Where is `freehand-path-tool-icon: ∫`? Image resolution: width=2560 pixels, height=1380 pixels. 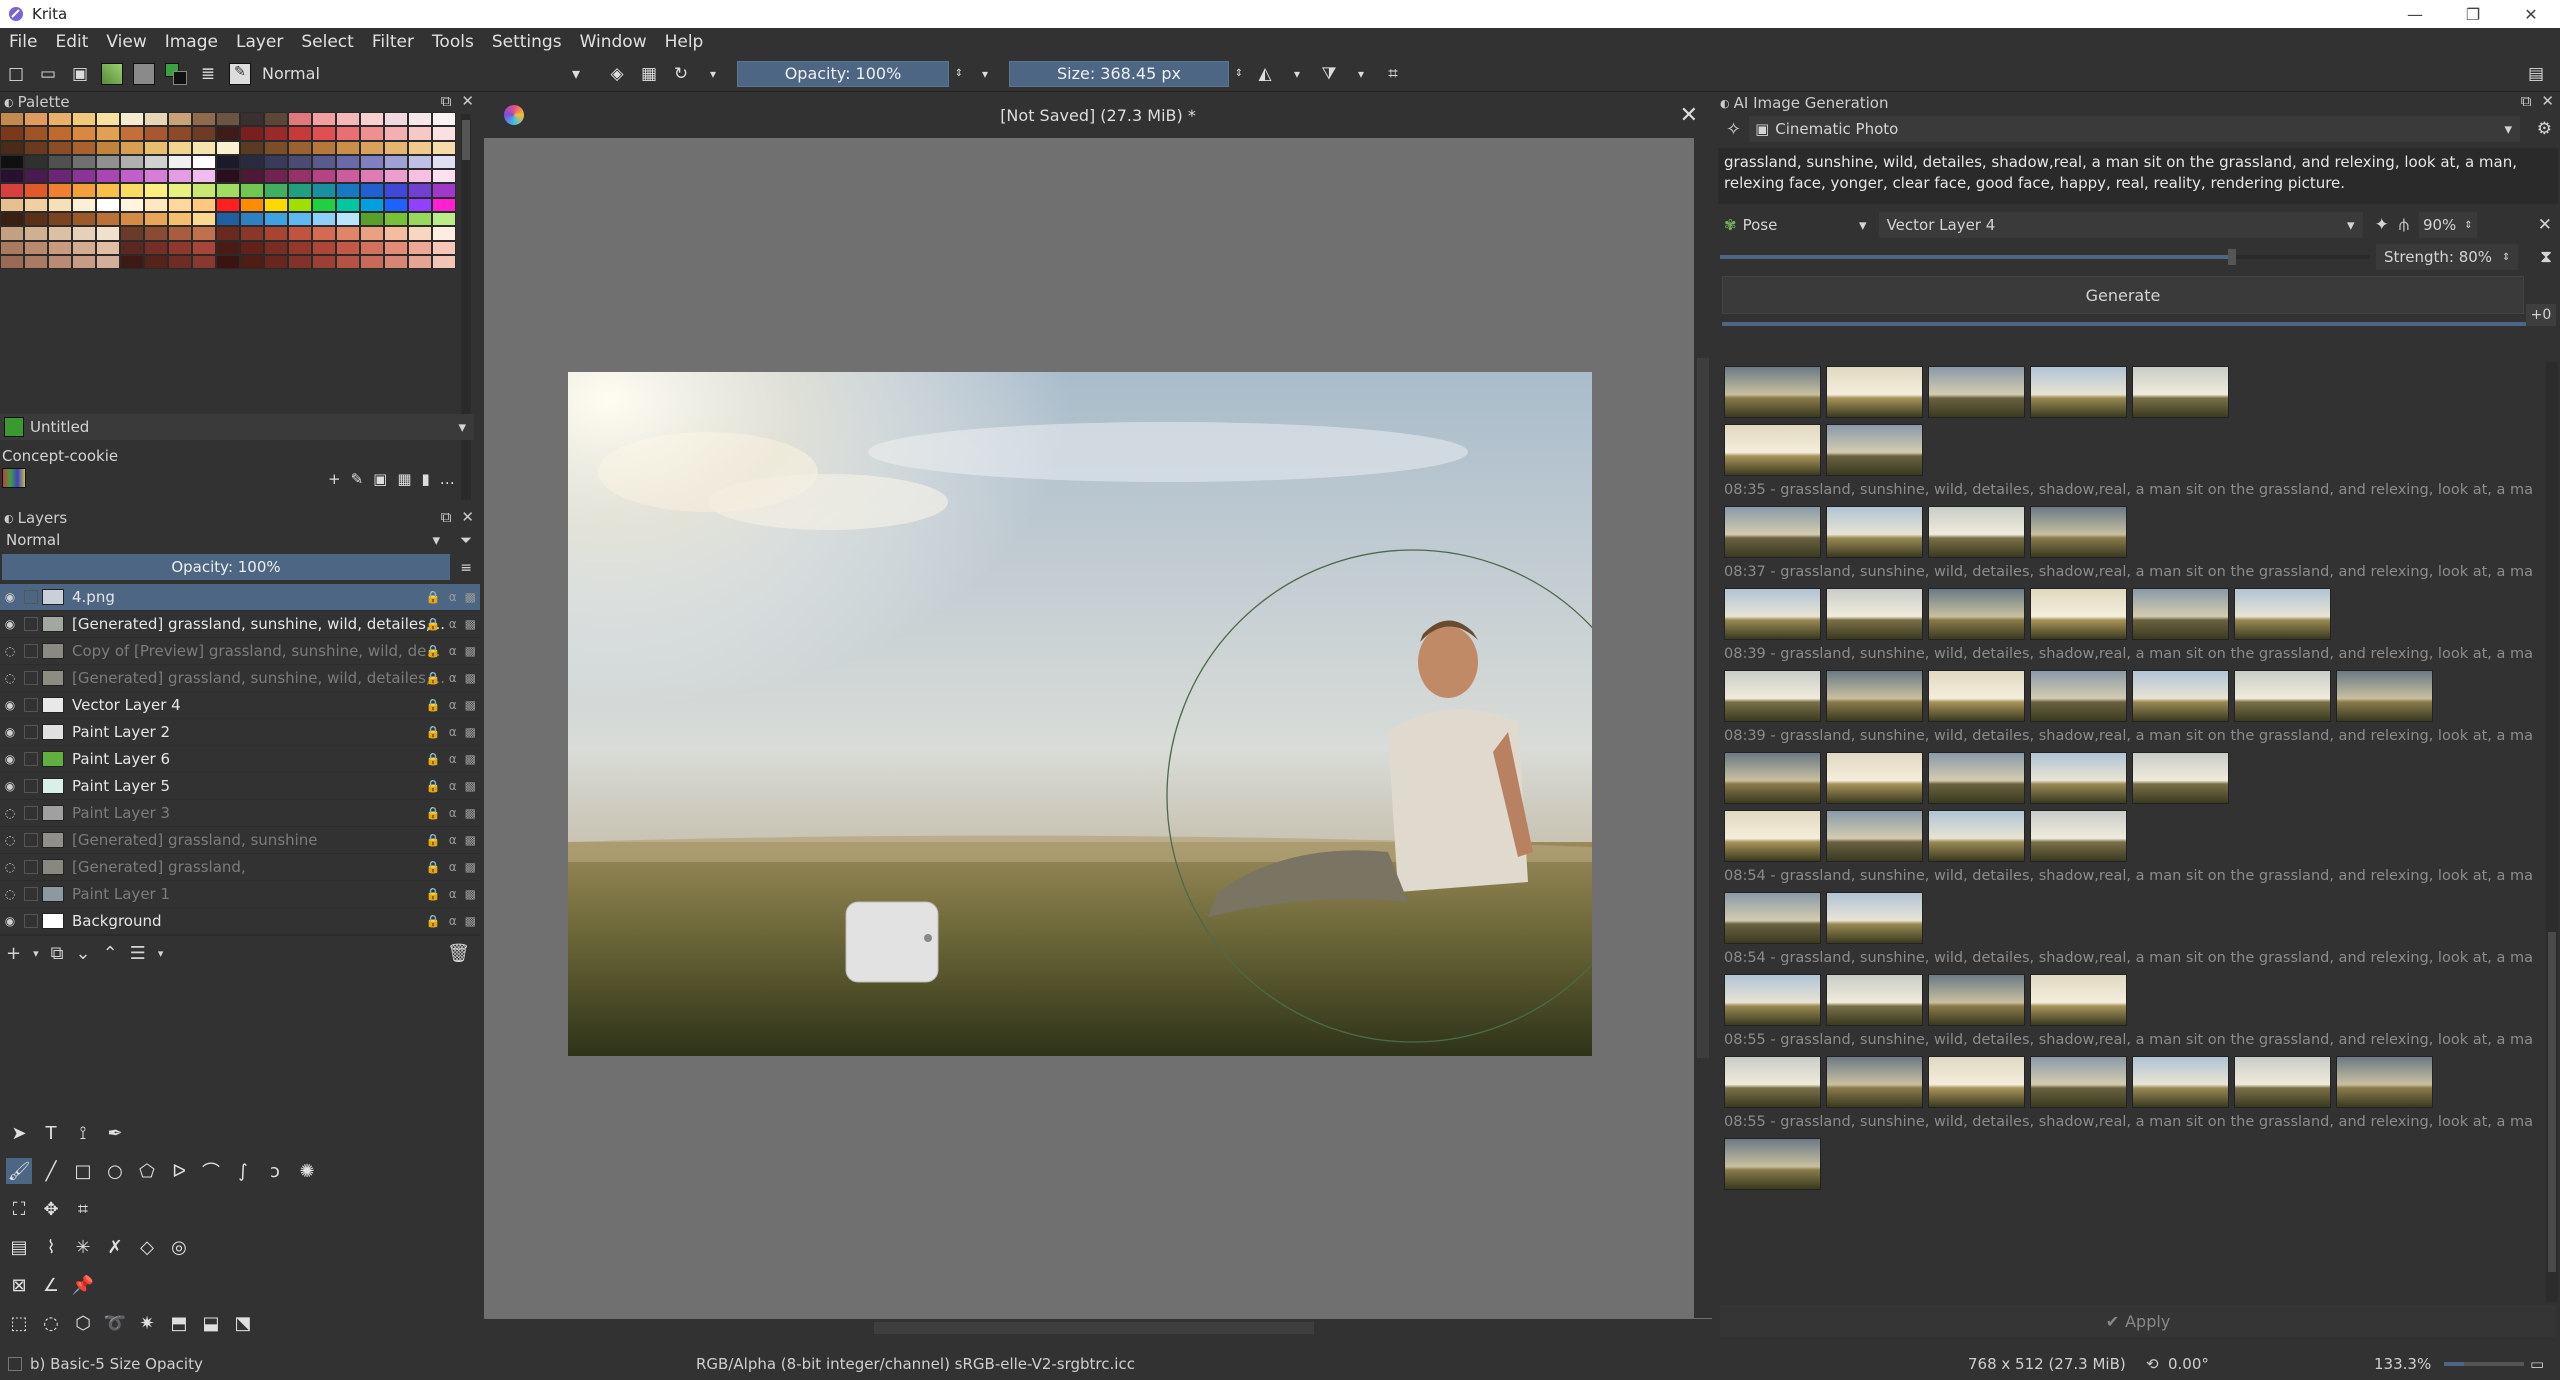 freehand-path-tool-icon: ∫ is located at coordinates (243, 1171).